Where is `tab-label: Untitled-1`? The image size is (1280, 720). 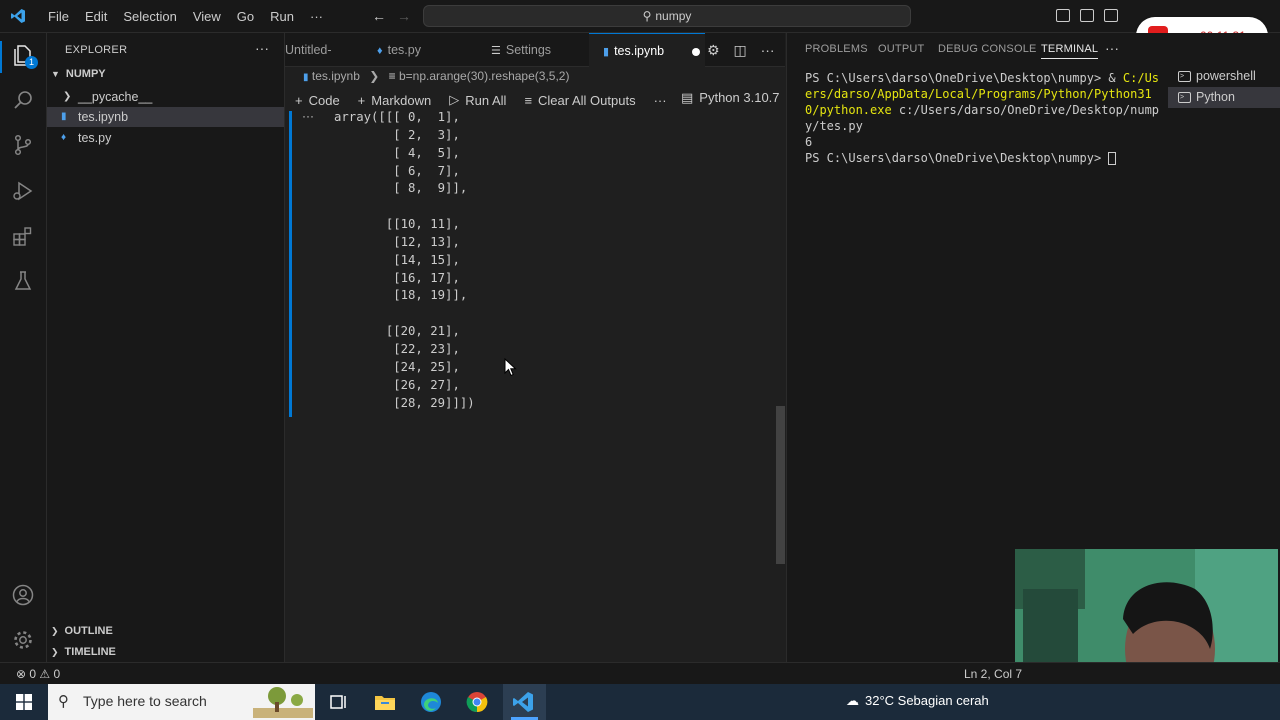 tab-label: Untitled-1 is located at coordinates (308, 50).